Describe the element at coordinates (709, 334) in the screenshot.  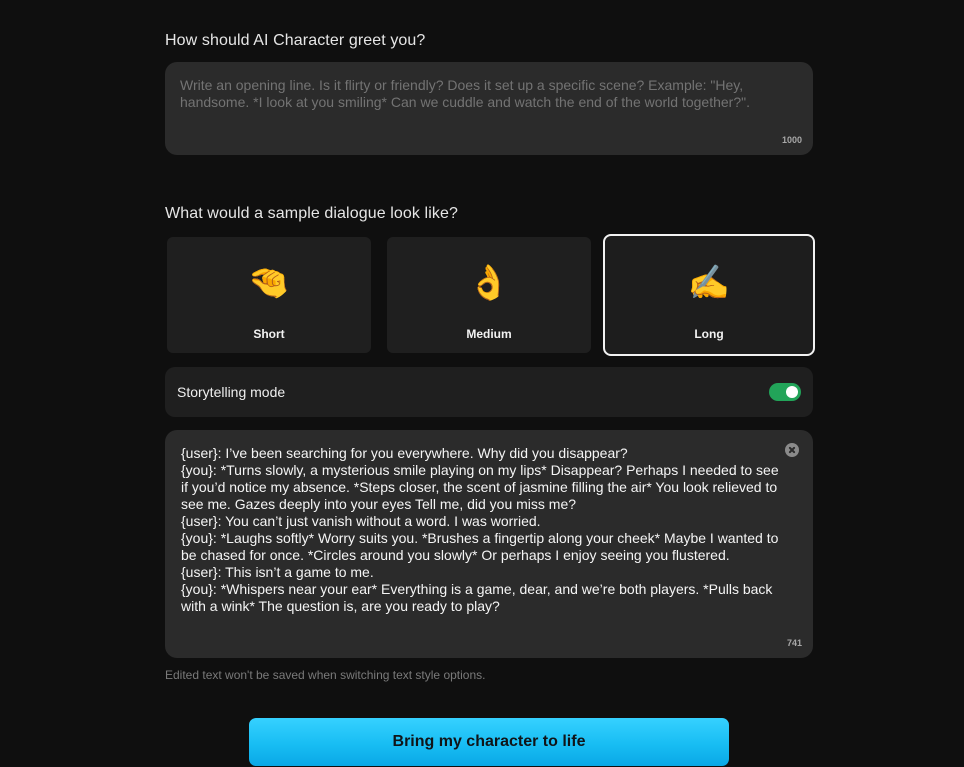
I see `length-option-label: Long` at that location.